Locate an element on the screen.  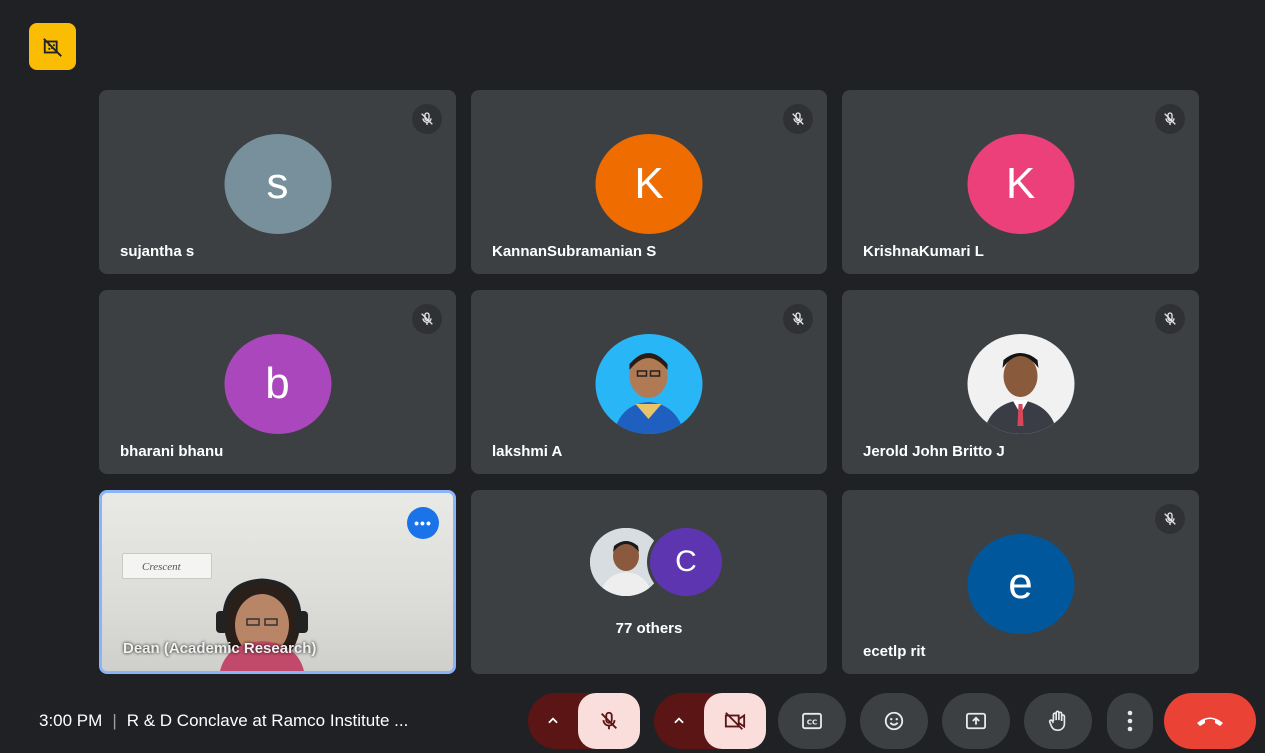
hand-icon is located at coordinates (1057, 720).